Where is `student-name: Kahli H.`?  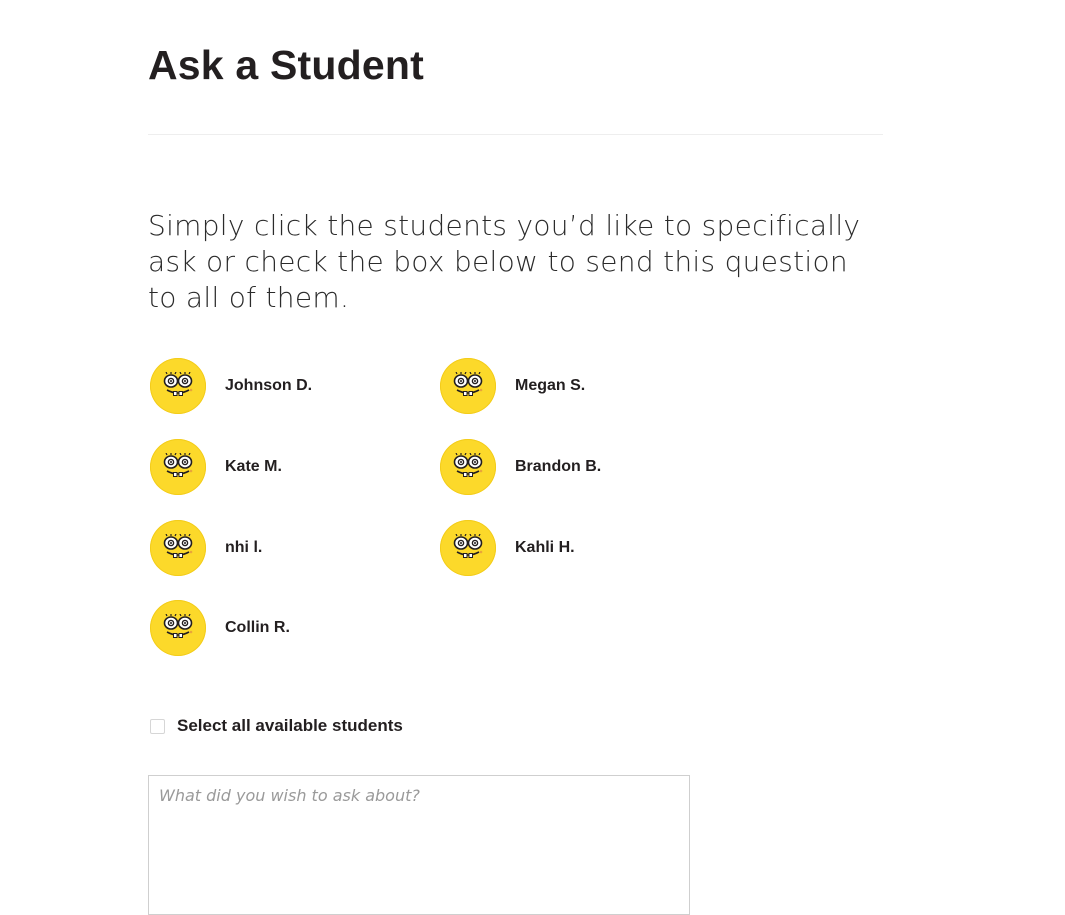 student-name: Kahli H. is located at coordinates (545, 547).